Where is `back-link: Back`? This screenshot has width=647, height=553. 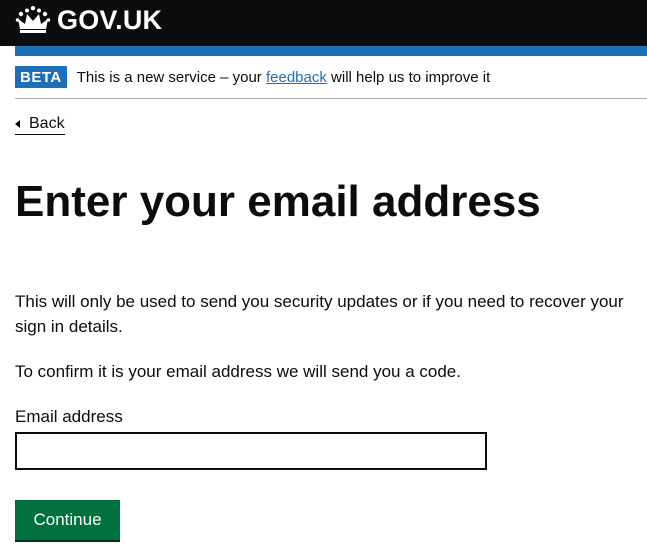 back-link: Back is located at coordinates (40, 124).